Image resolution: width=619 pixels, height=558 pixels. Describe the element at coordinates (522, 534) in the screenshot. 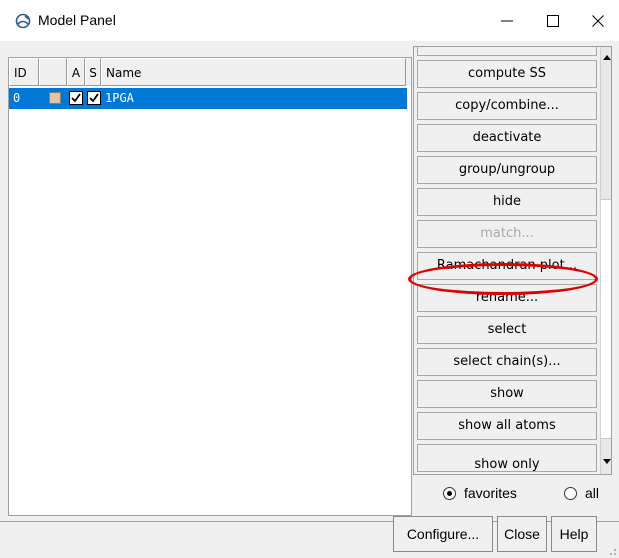

I see `close-button: Close` at that location.